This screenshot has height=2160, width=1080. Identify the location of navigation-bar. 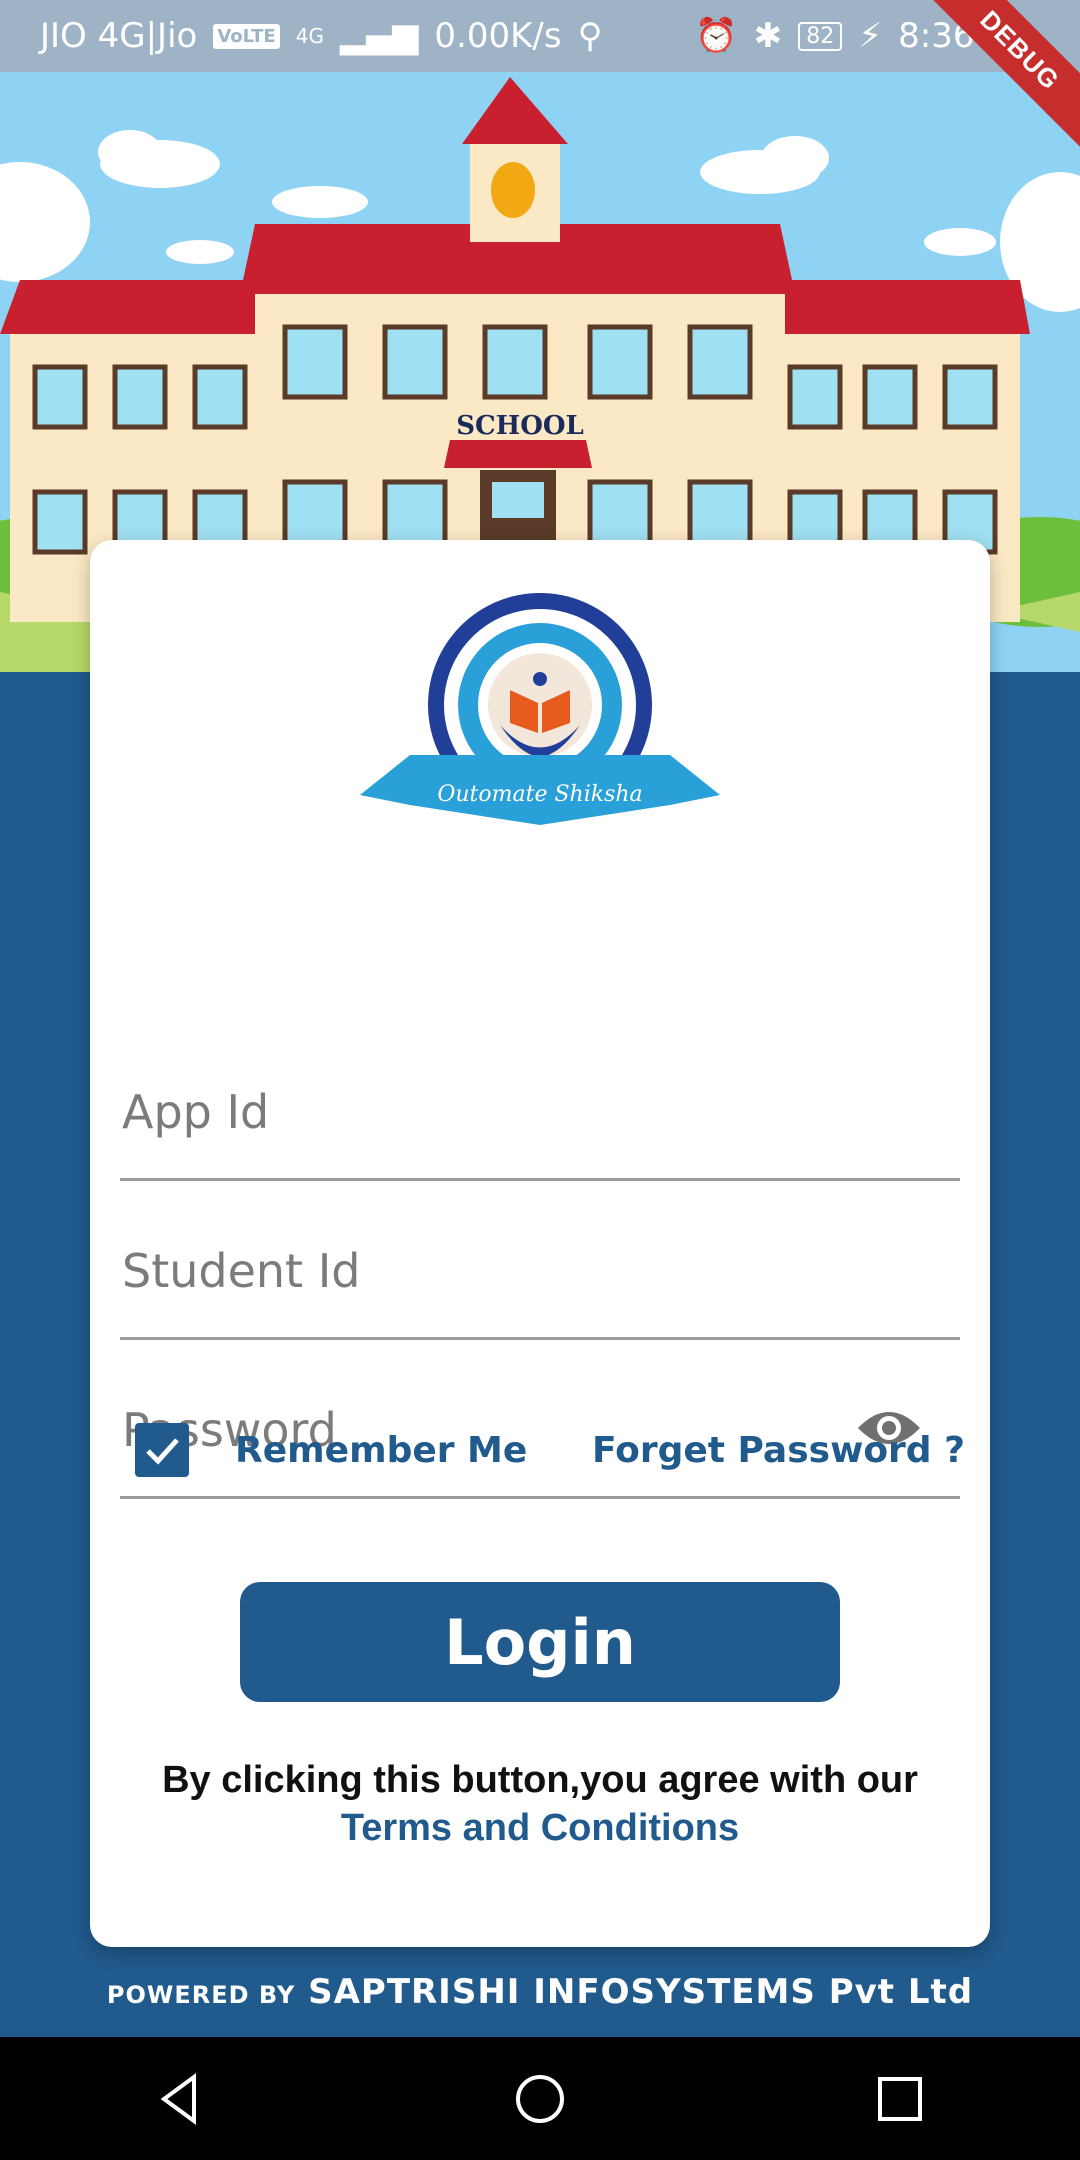
(540, 2098).